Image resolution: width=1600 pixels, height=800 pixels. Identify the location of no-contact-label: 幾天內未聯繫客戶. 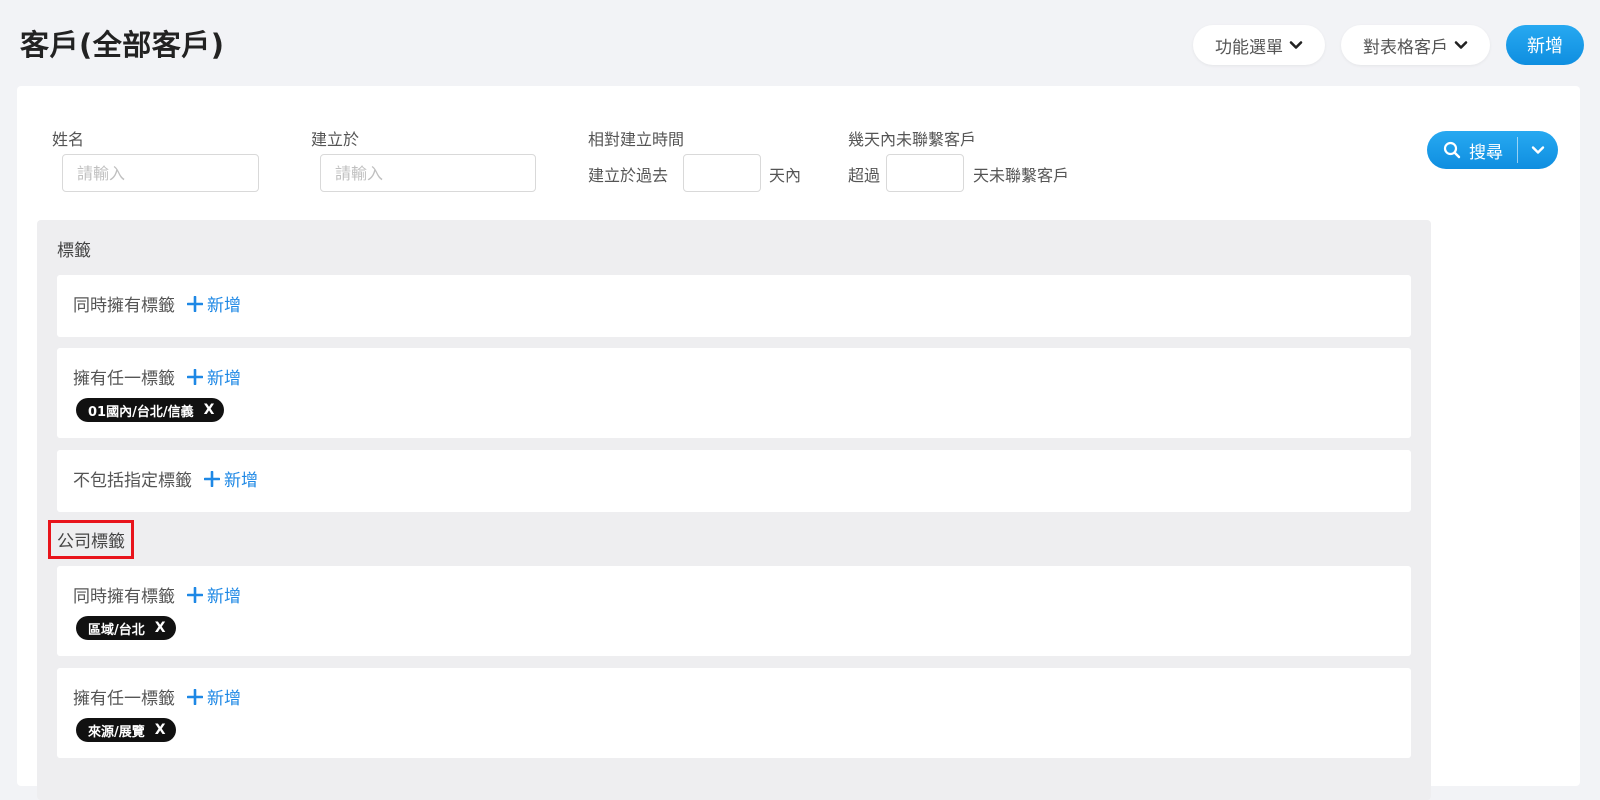
(912, 139).